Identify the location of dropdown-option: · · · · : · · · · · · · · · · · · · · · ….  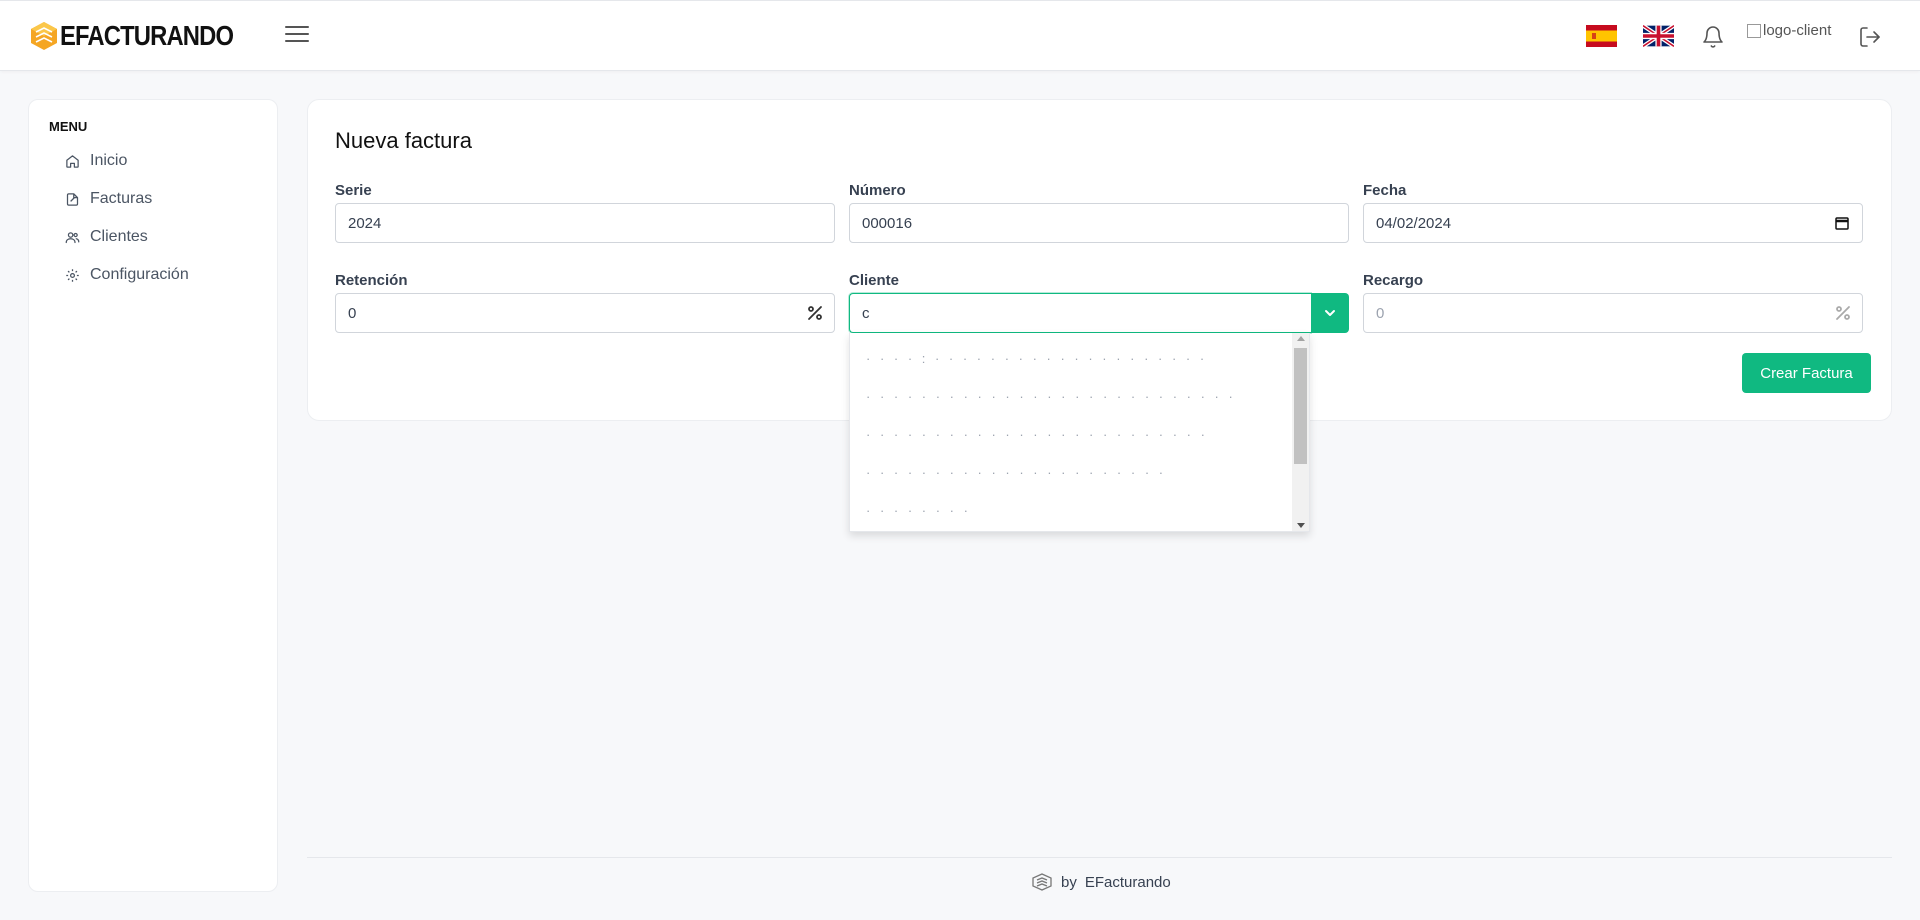
(1036, 361).